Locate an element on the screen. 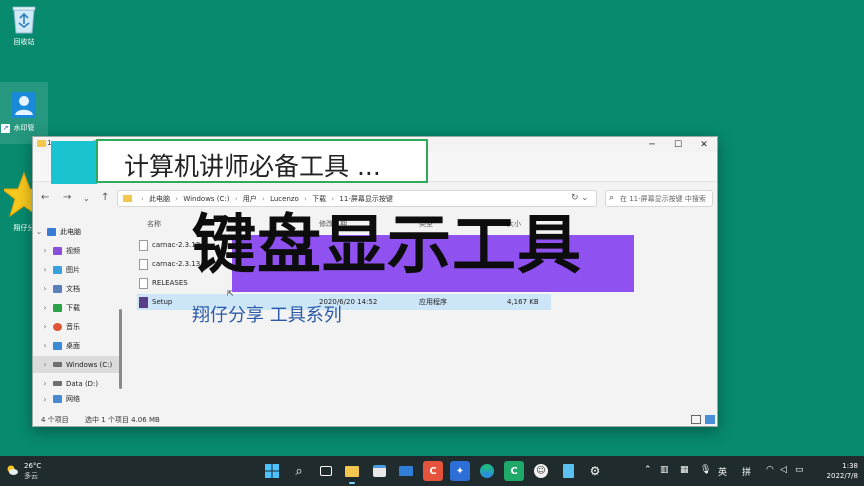  taskbar-app-edge is located at coordinates (487, 471).